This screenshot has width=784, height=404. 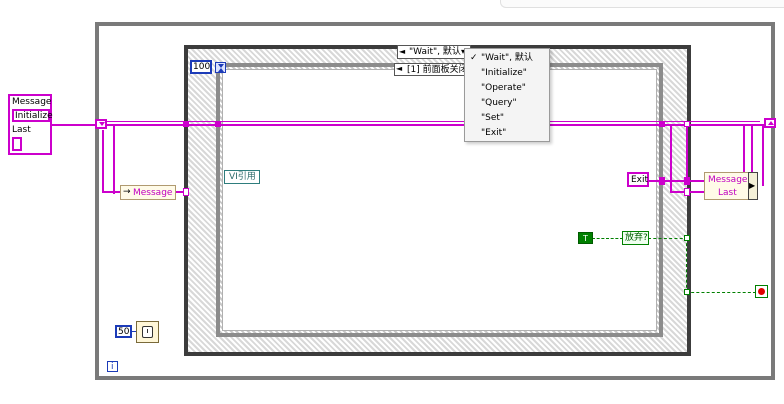 I want to click on tunnel-right-top, so click(x=687, y=124).